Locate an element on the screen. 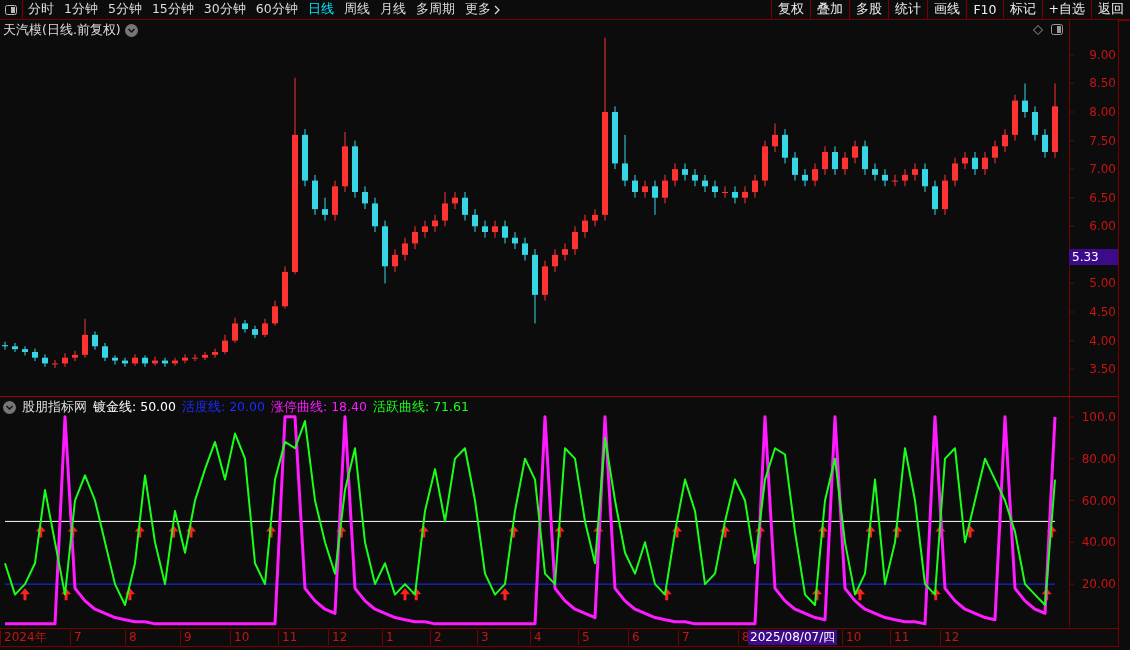  period-tab: 1分钟 is located at coordinates (81, 9).